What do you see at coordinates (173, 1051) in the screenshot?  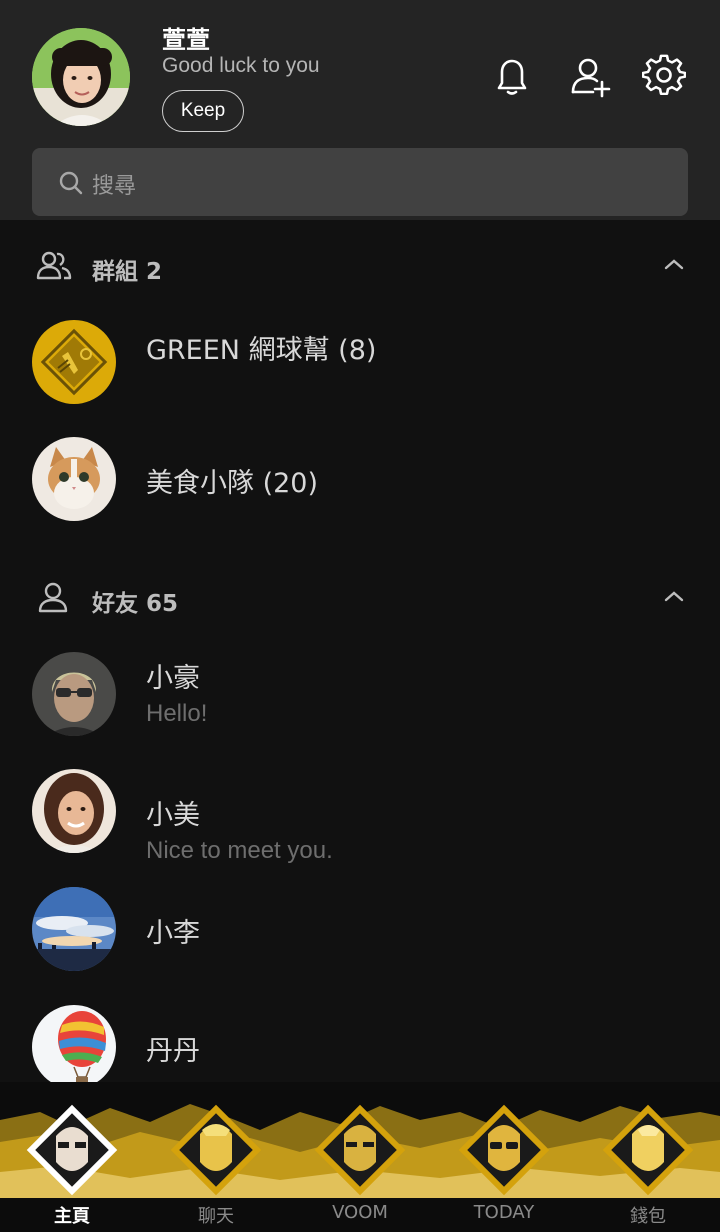 I see `friend-name: 丹丹` at bounding box center [173, 1051].